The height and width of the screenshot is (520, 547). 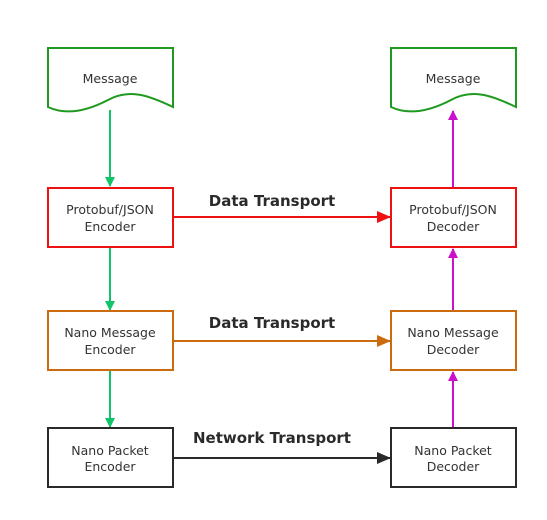 What do you see at coordinates (272, 323) in the screenshot?
I see `label-nano-message-transport: Data Transport` at bounding box center [272, 323].